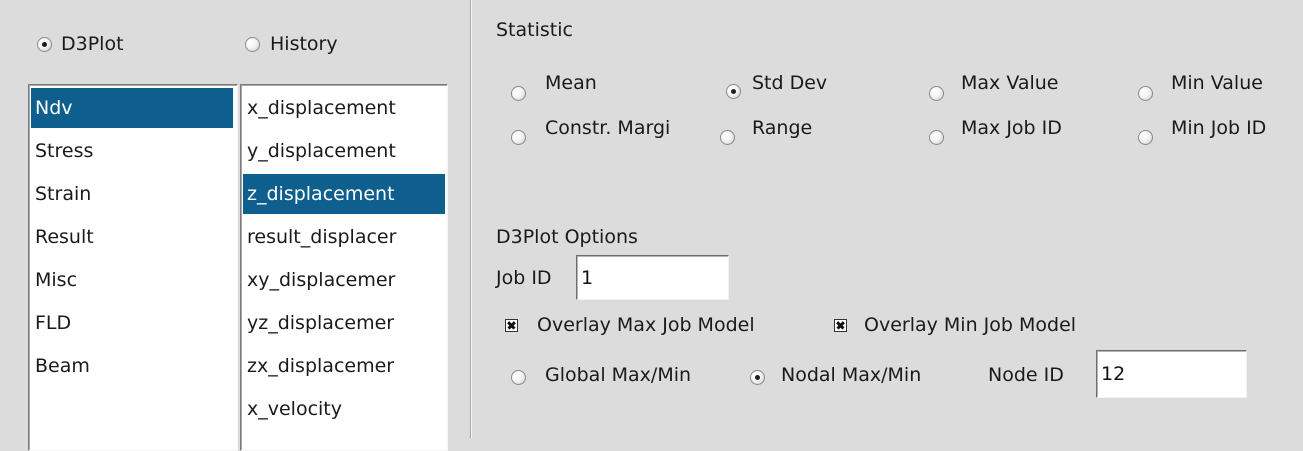 This screenshot has height=451, width=1303. What do you see at coordinates (1026, 375) in the screenshot?
I see `node-id-label: Node ID` at bounding box center [1026, 375].